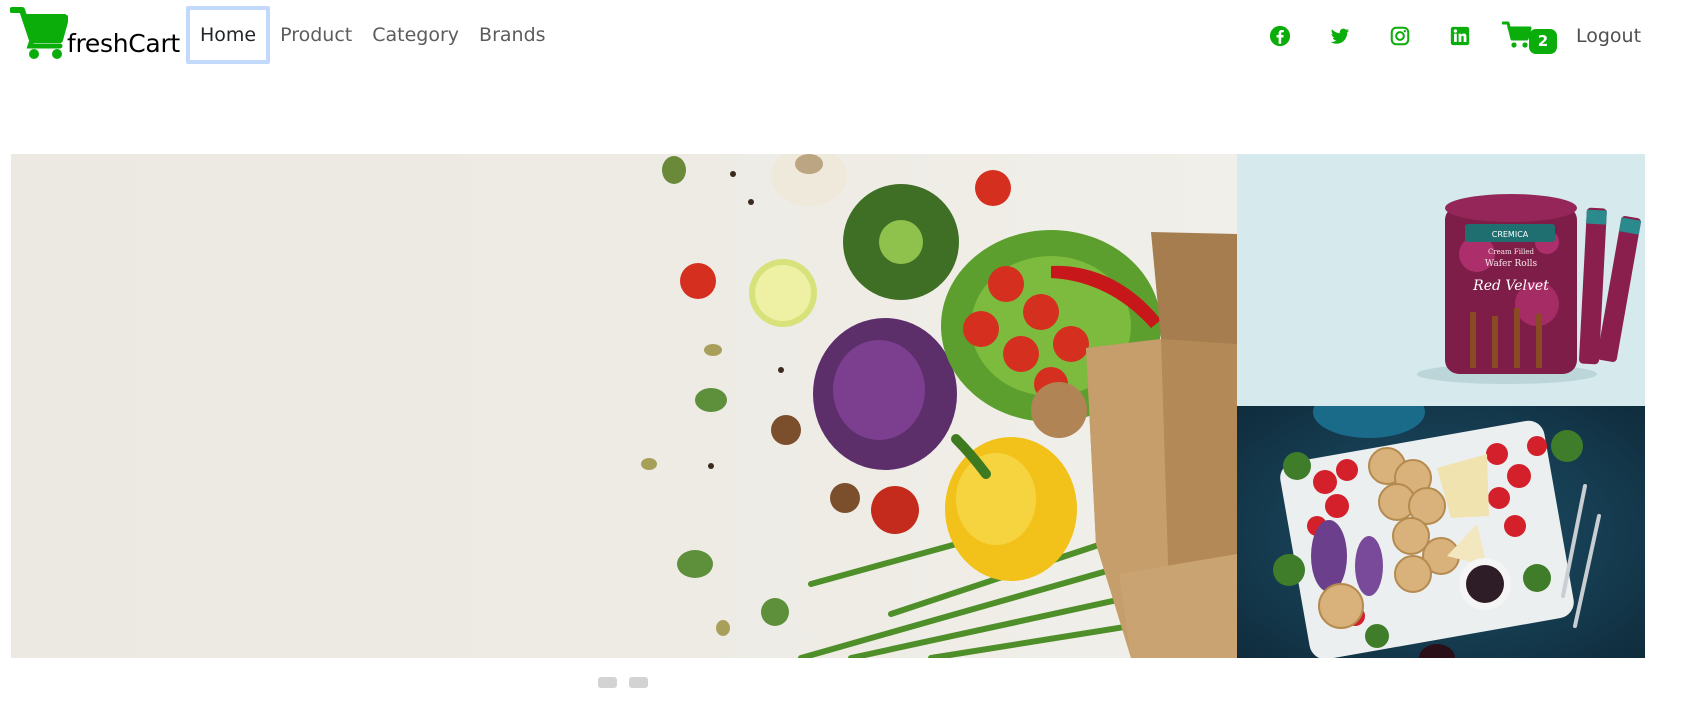  I want to click on wafer-brand-text: CREMICA, so click(1510, 234).